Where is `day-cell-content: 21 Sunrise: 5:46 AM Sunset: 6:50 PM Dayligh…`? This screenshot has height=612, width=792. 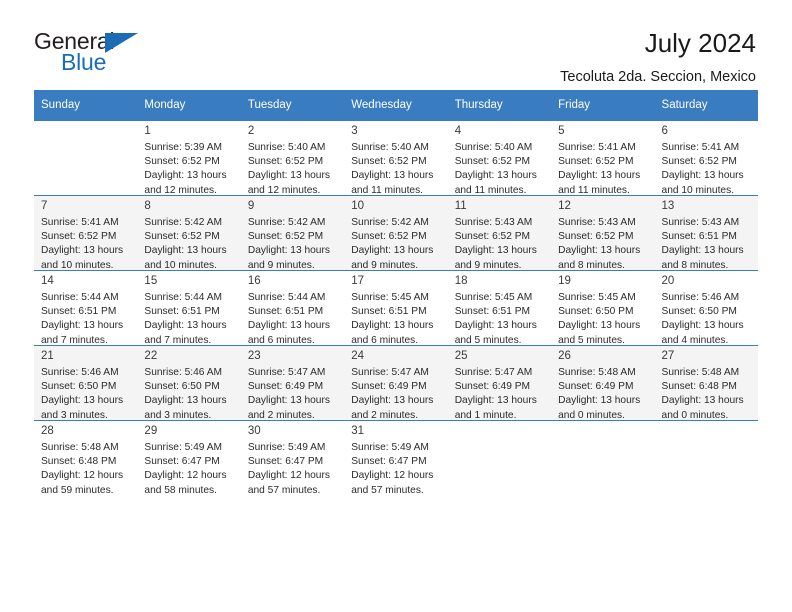 day-cell-content: 21 Sunrise: 5:46 AM Sunset: 6:50 PM Dayligh… is located at coordinates (85, 383).